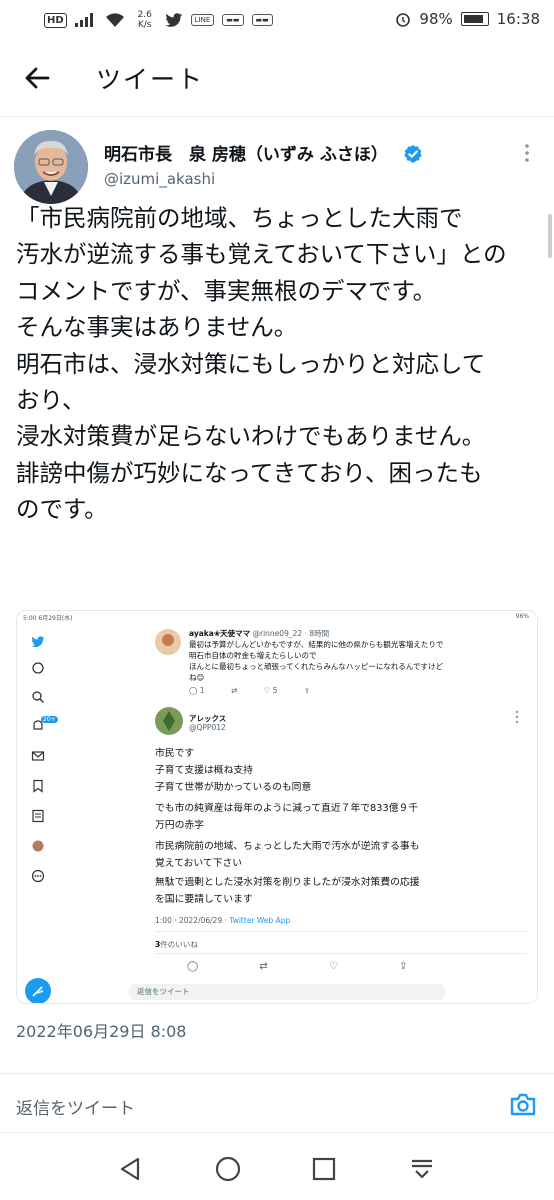 The width and height of the screenshot is (554, 1200). Describe the element at coordinates (260, 920) in the screenshot. I see `main-source: Twitter Web App` at that location.